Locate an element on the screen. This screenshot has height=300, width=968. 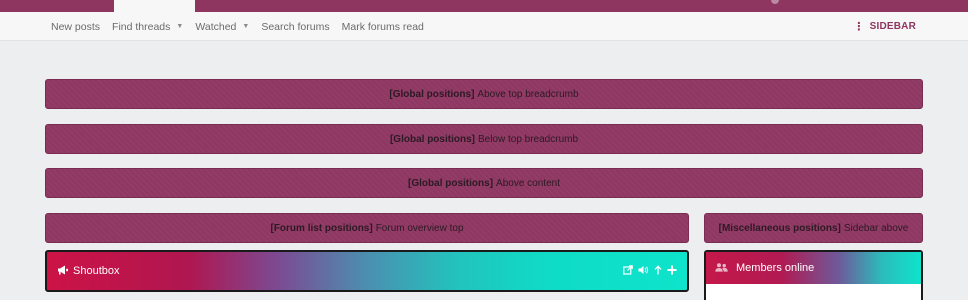
mark-forums-read-link: Mark forums read is located at coordinates (383, 27).